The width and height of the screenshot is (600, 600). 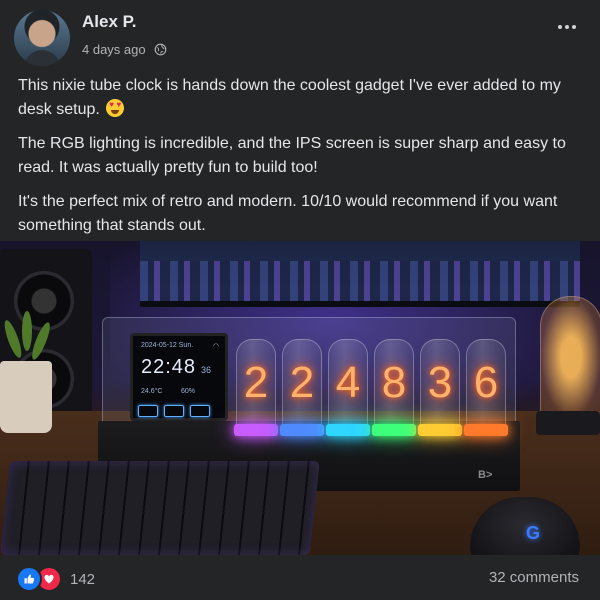 I want to click on nixie-tube: 8, so click(x=394, y=387).